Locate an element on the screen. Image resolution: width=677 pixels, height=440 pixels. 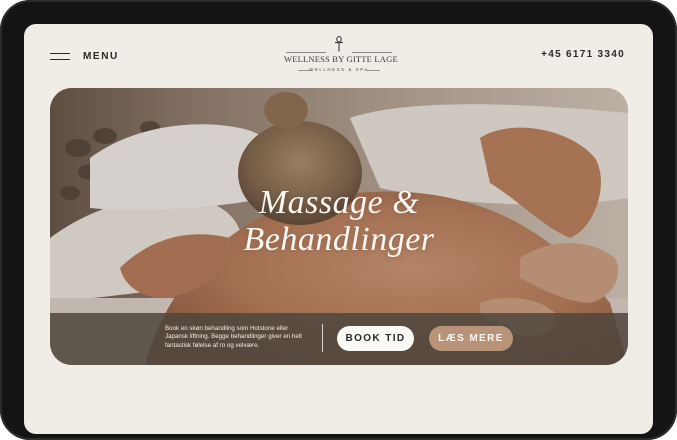
menu-button: MENU is located at coordinates (84, 56).